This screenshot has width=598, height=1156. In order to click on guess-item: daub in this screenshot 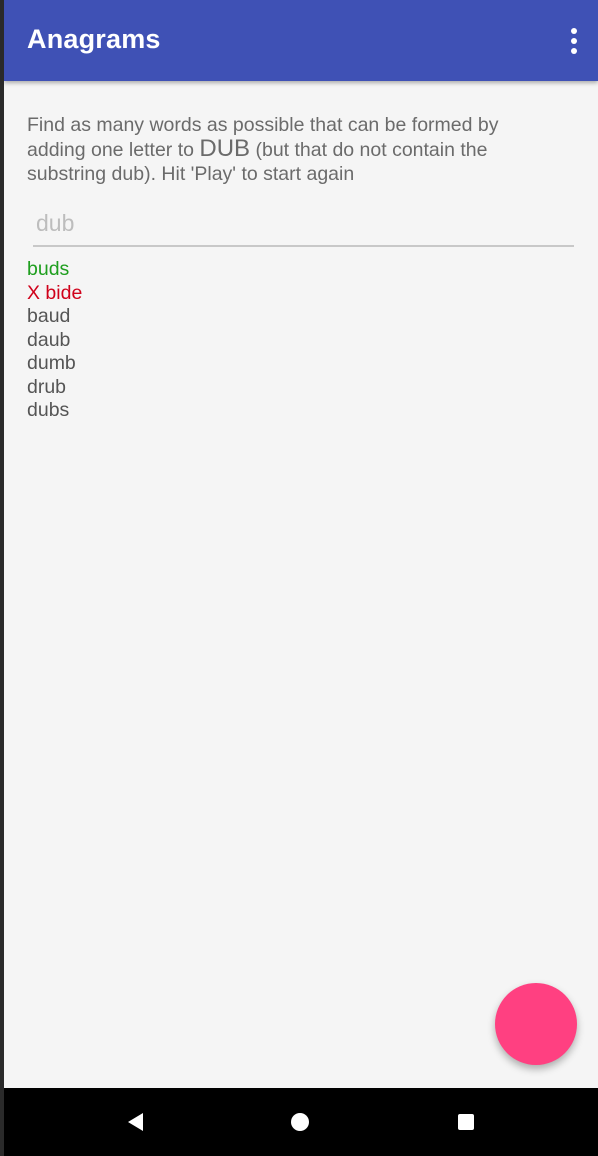, I will do `click(49, 339)`.